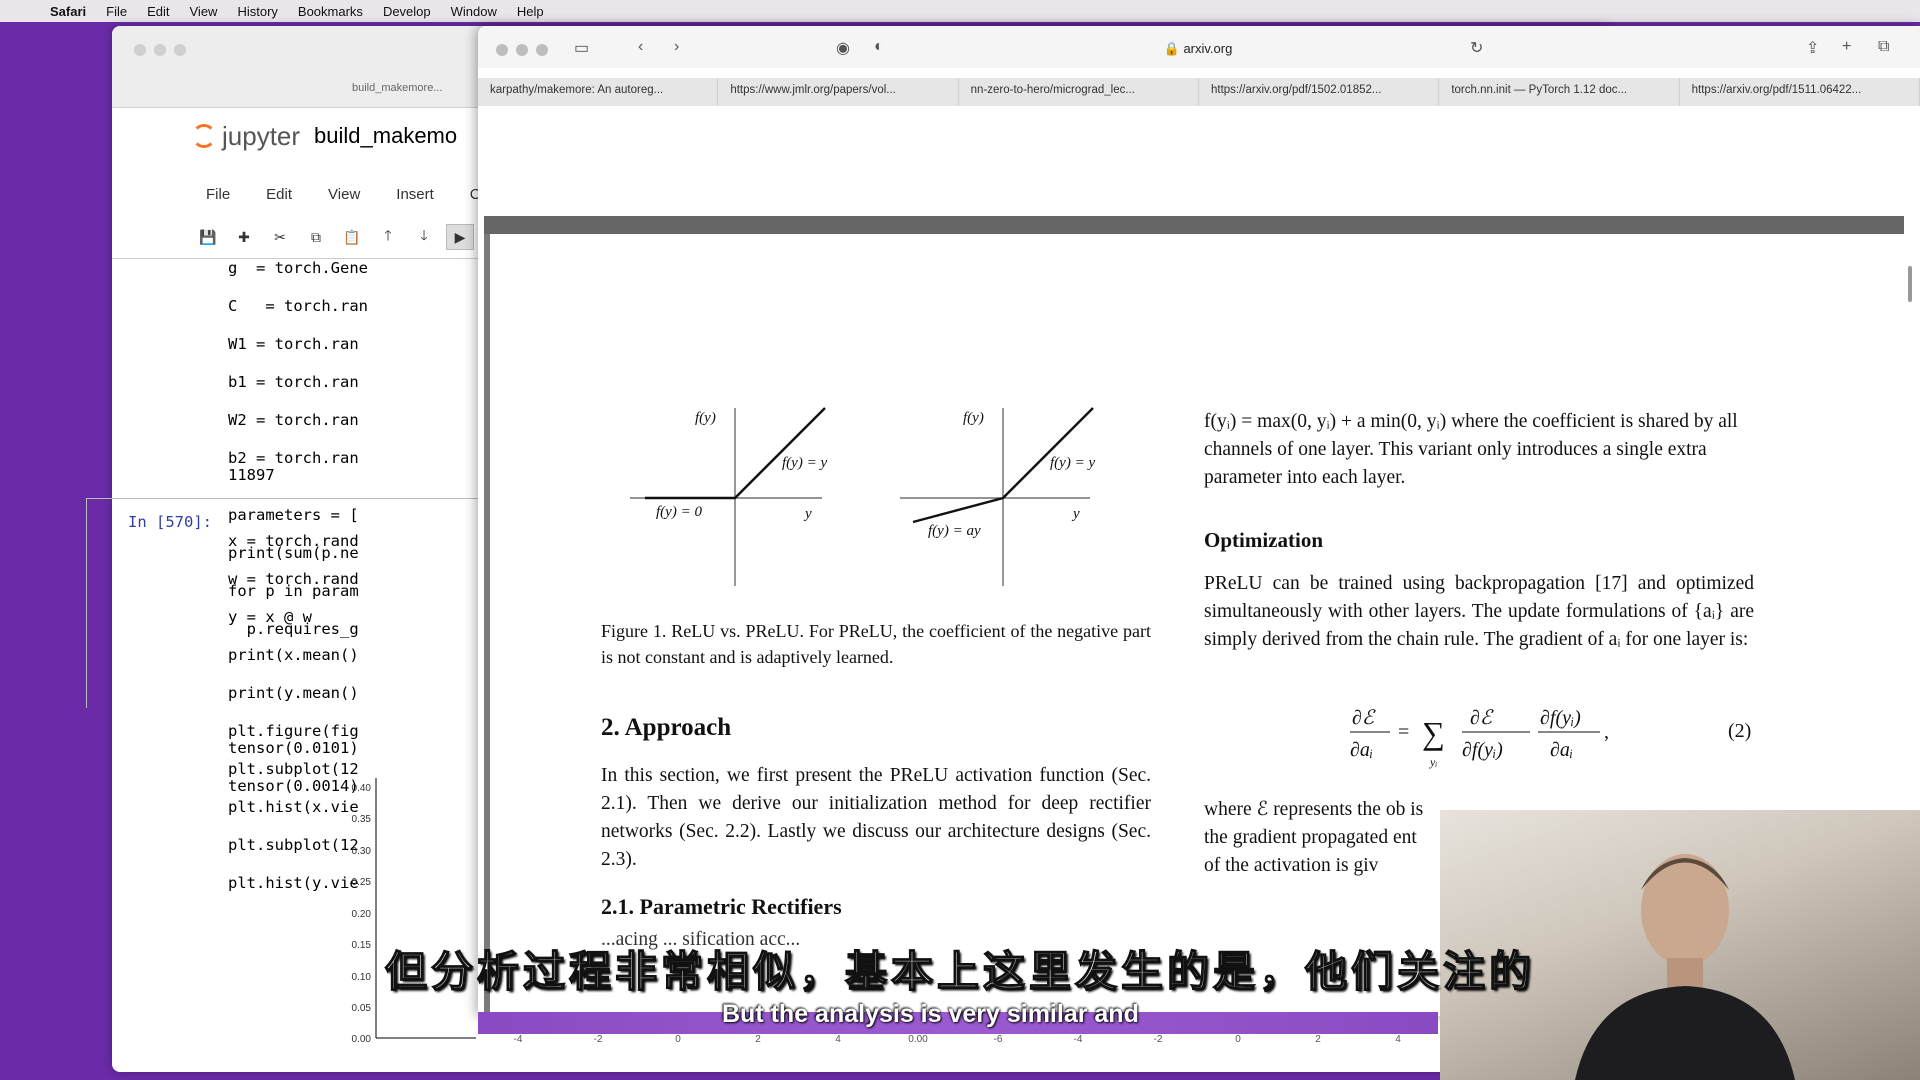 Image resolution: width=1920 pixels, height=1080 pixels. What do you see at coordinates (407, 11) in the screenshot?
I see `menu-develop: Develop` at bounding box center [407, 11].